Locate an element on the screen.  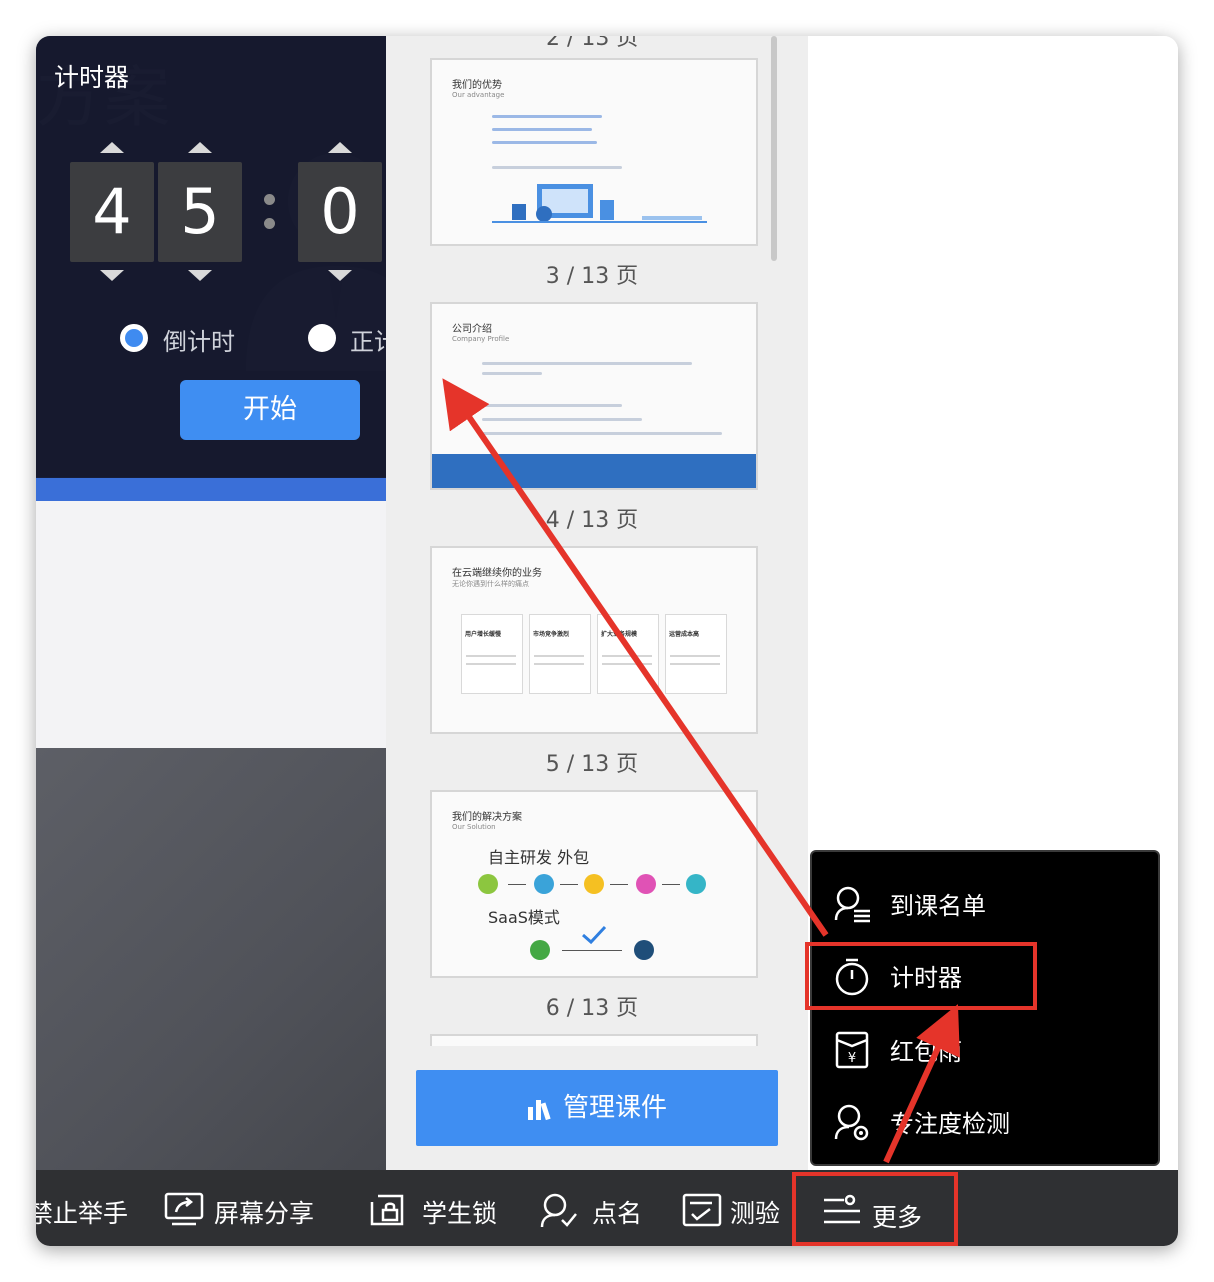
timer-highlight-box is located at coordinates (921, 976).